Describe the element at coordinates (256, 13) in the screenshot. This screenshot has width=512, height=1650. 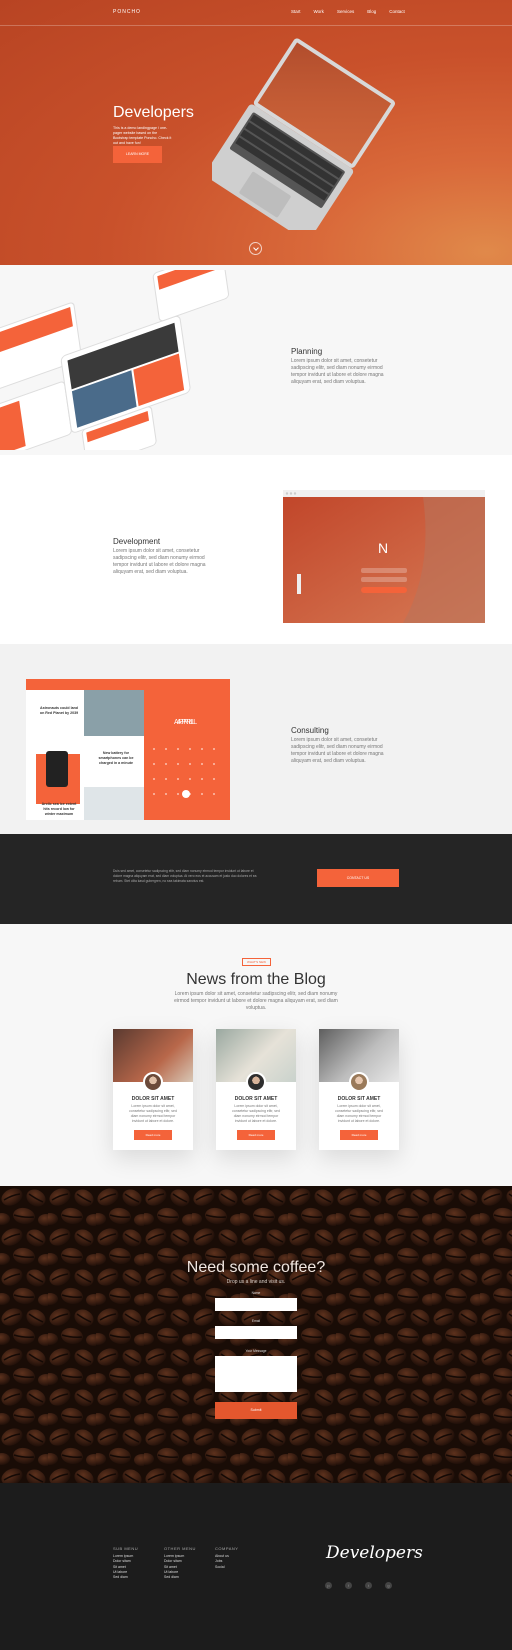
I see `top-nav: PONCHO Start Work Services Blog Contact` at that location.